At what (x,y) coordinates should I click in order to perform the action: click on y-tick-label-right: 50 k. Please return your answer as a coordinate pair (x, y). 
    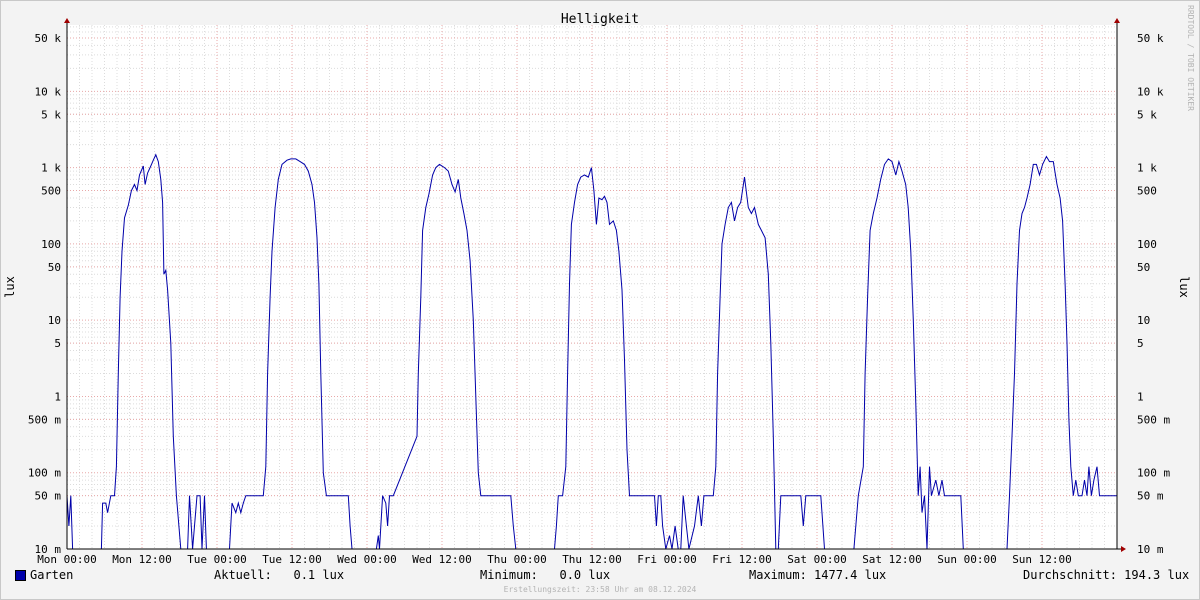
    Looking at the image, I should click on (1150, 38).